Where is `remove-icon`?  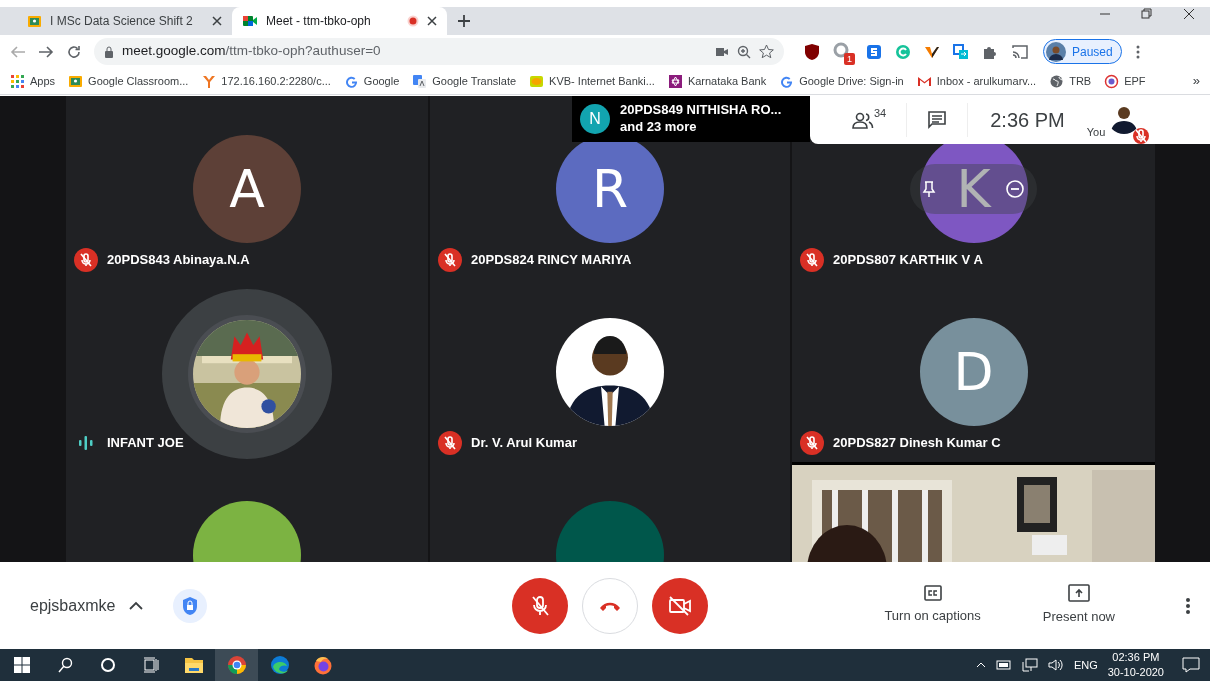
remove-icon is located at coordinates (1015, 189).